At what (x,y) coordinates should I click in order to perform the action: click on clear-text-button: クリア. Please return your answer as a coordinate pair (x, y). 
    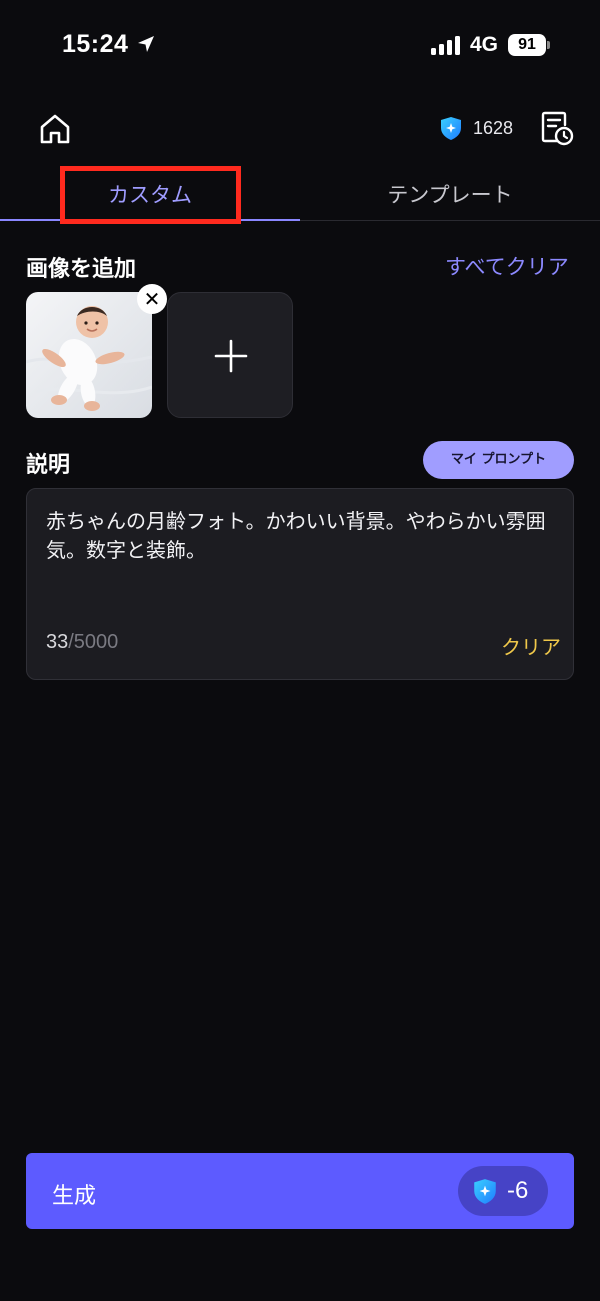
    Looking at the image, I should click on (531, 645).